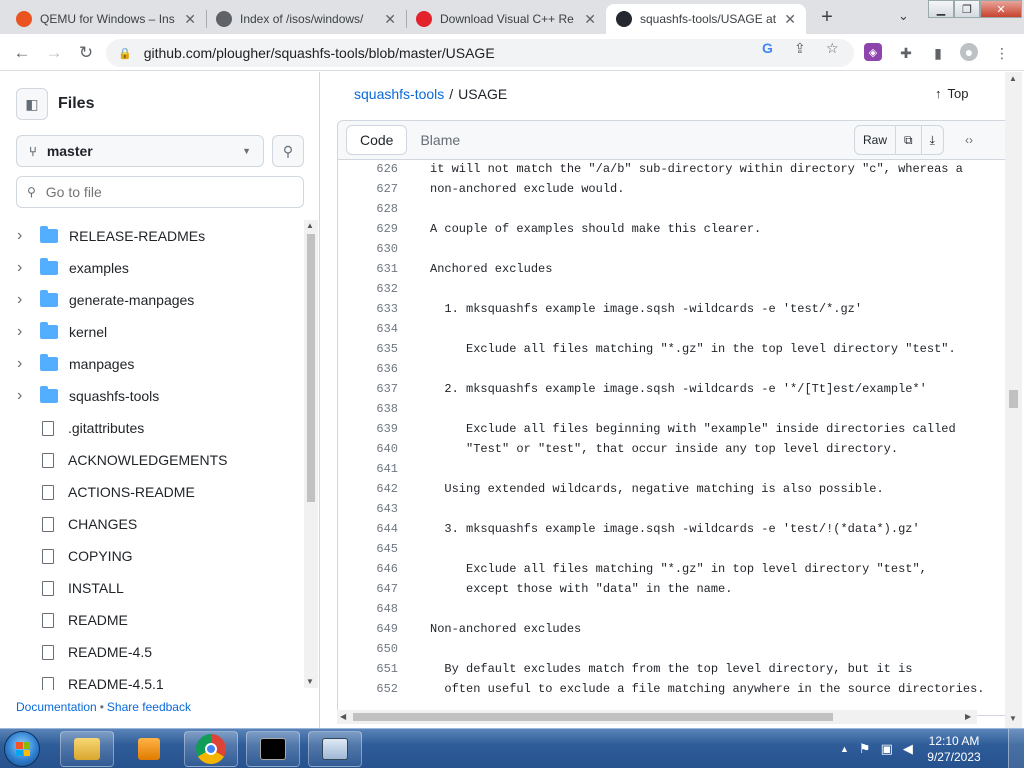 The image size is (1024, 769). What do you see at coordinates (876, 140) in the screenshot?
I see `raw-button: Raw` at bounding box center [876, 140].